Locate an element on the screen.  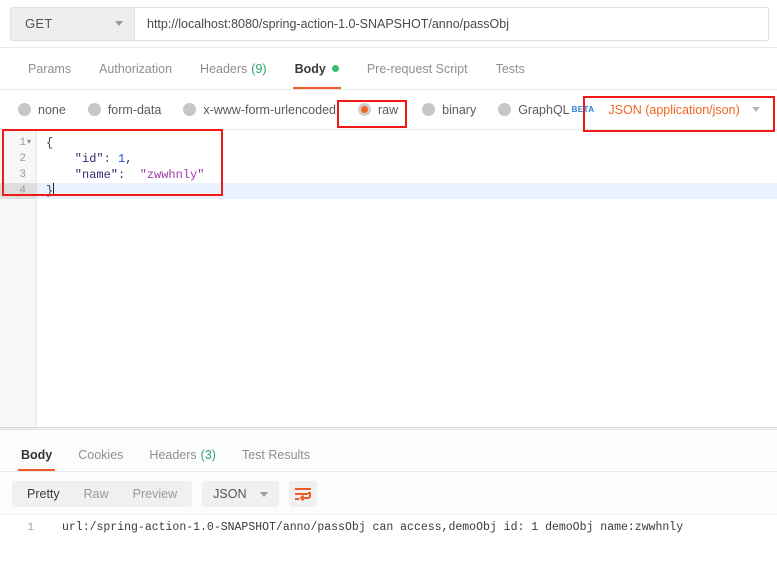
http-method-label: GET is located at coordinates (39, 23).